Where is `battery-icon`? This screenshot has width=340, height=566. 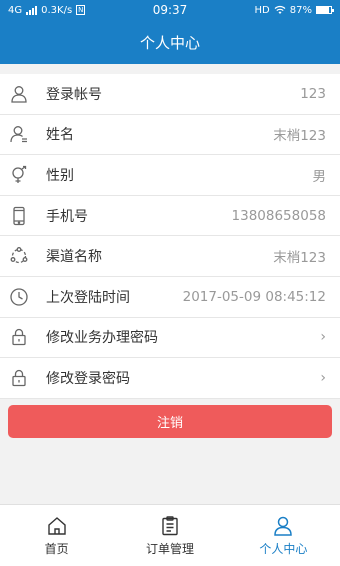
battery-icon is located at coordinates (325, 10).